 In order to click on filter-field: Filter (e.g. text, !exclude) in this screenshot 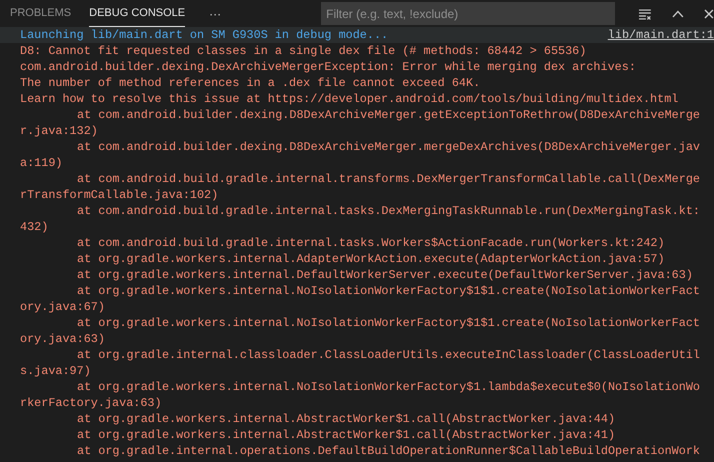, I will do `click(468, 13)`.